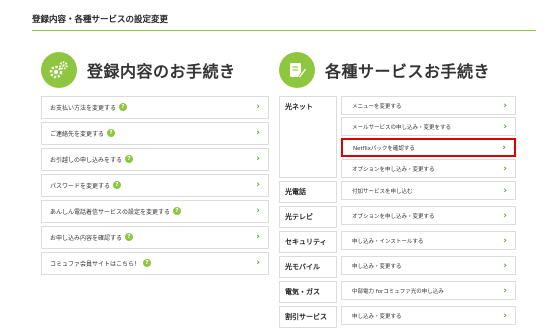  What do you see at coordinates (428, 105) in the screenshot?
I see `service-link: メニューを変更する ›` at bounding box center [428, 105].